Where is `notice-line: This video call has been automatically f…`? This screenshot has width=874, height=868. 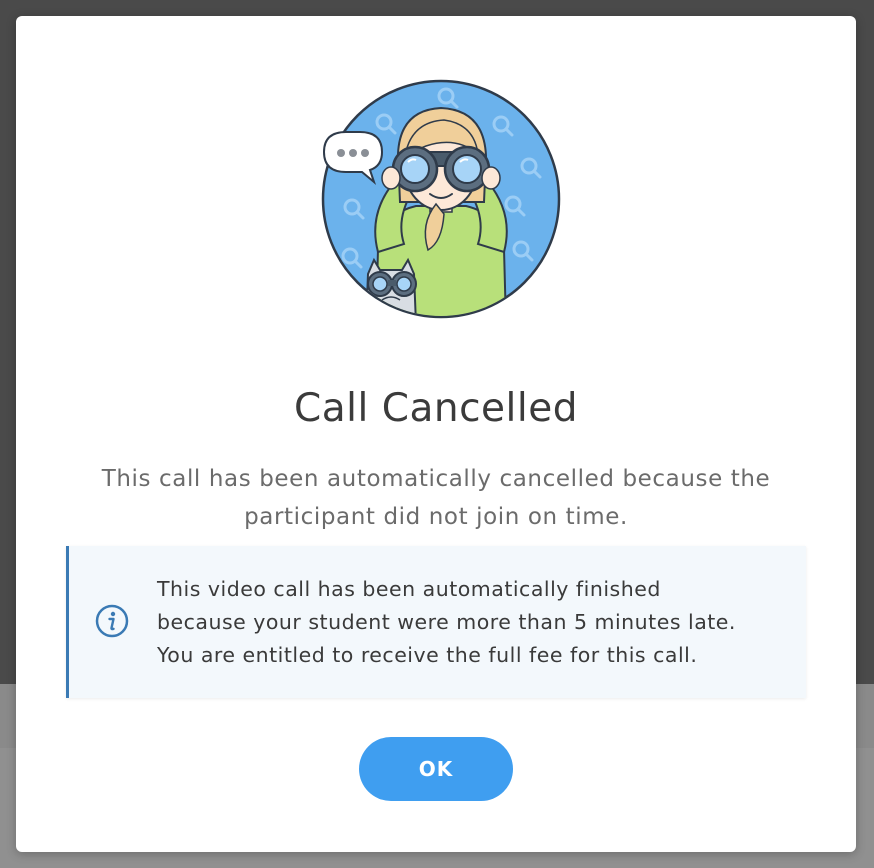
notice-line: This video call has been automatically f… is located at coordinates (409, 589).